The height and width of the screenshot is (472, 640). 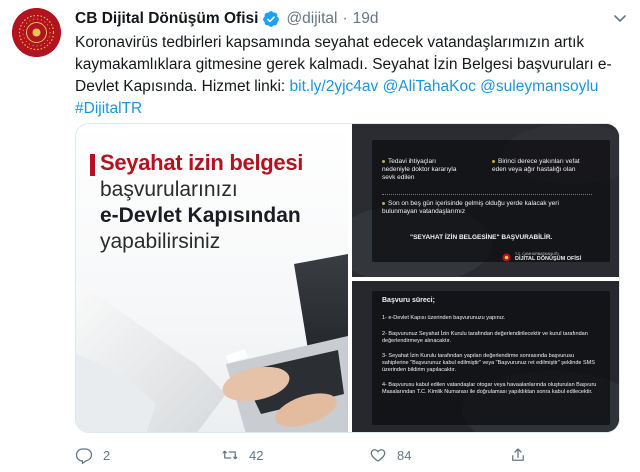 What do you see at coordinates (169, 189) in the screenshot?
I see `image-subheadline: başvurularınızı` at bounding box center [169, 189].